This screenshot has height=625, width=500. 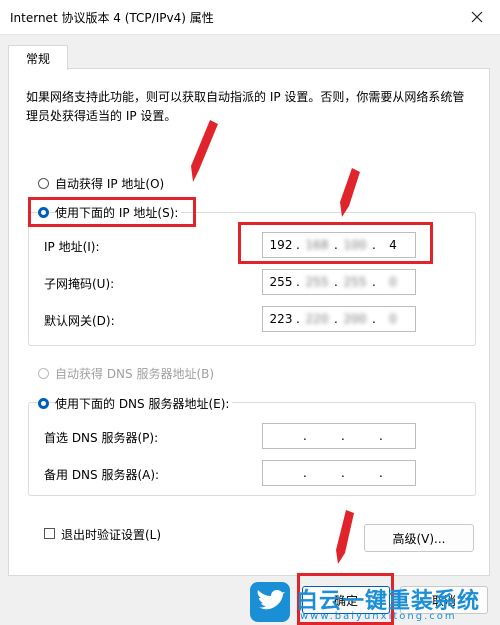 I want to click on watermark-url: www.baiyunxitong.com, so click(x=378, y=616).